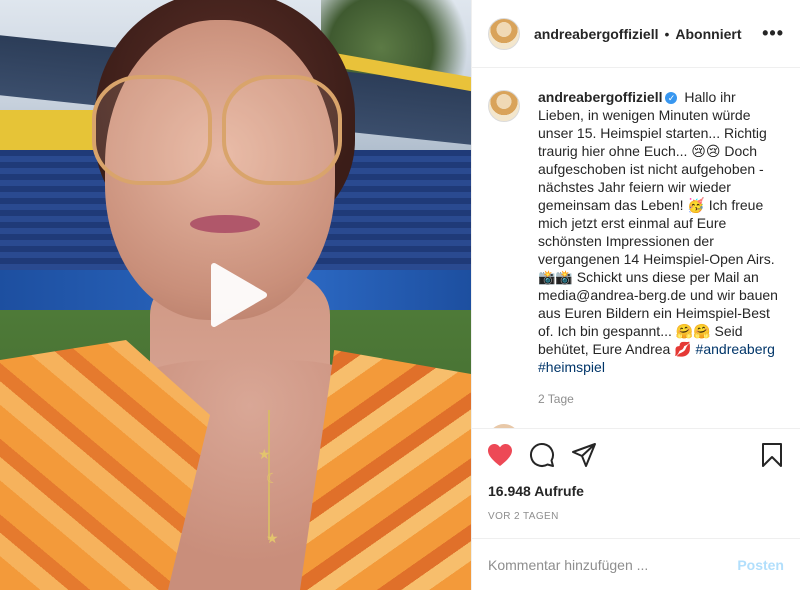 The image size is (800, 590). I want to click on caption-username: andreabergoffiziell, so click(600, 97).